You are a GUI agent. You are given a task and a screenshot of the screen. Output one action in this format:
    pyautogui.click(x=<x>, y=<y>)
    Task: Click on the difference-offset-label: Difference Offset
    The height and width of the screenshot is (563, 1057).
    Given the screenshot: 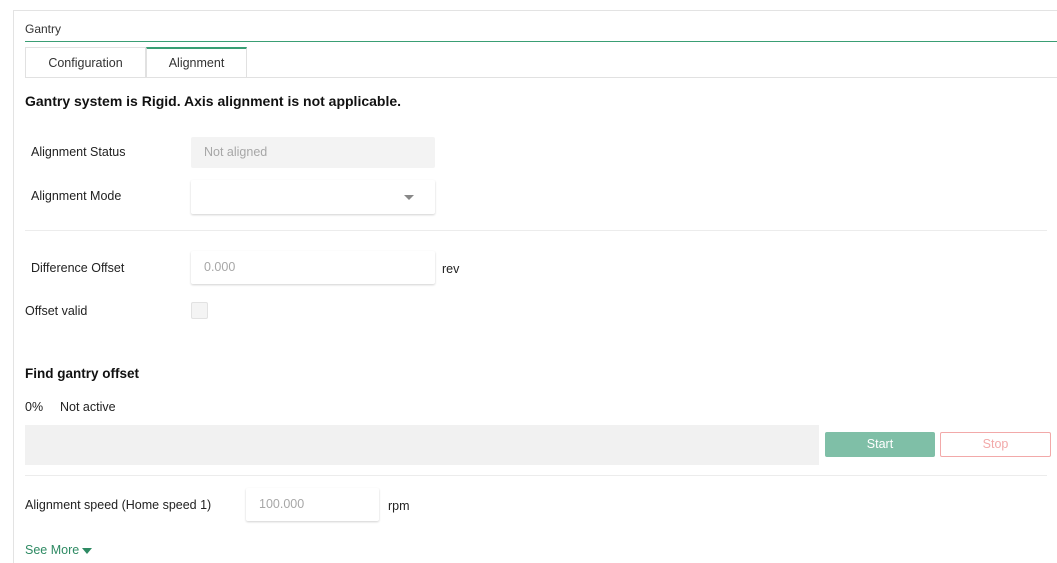 What is the action you would take?
    pyautogui.click(x=78, y=268)
    